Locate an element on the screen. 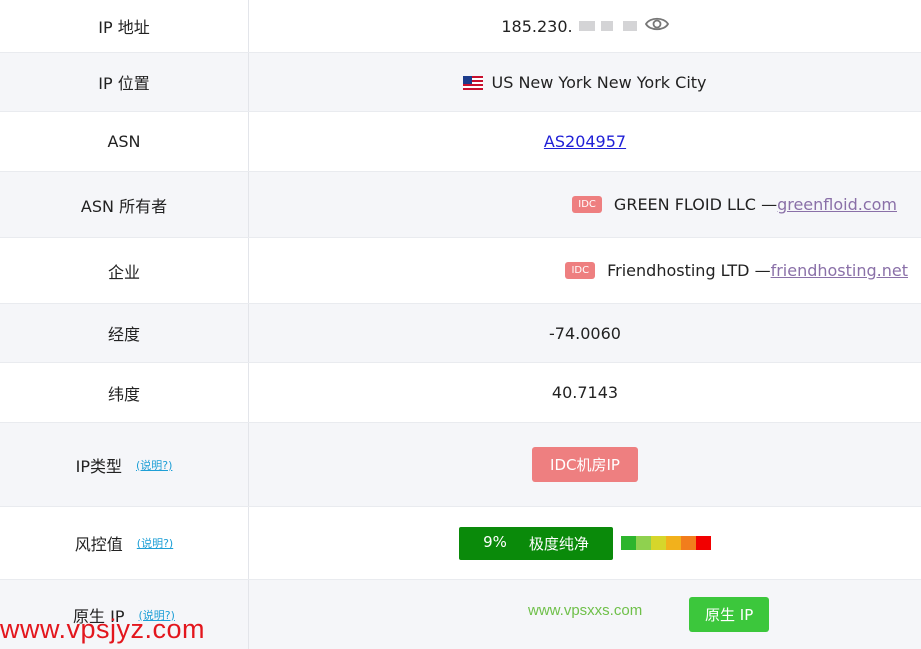 This screenshot has height=649, width=921. risk-scale-bar is located at coordinates (665, 543).